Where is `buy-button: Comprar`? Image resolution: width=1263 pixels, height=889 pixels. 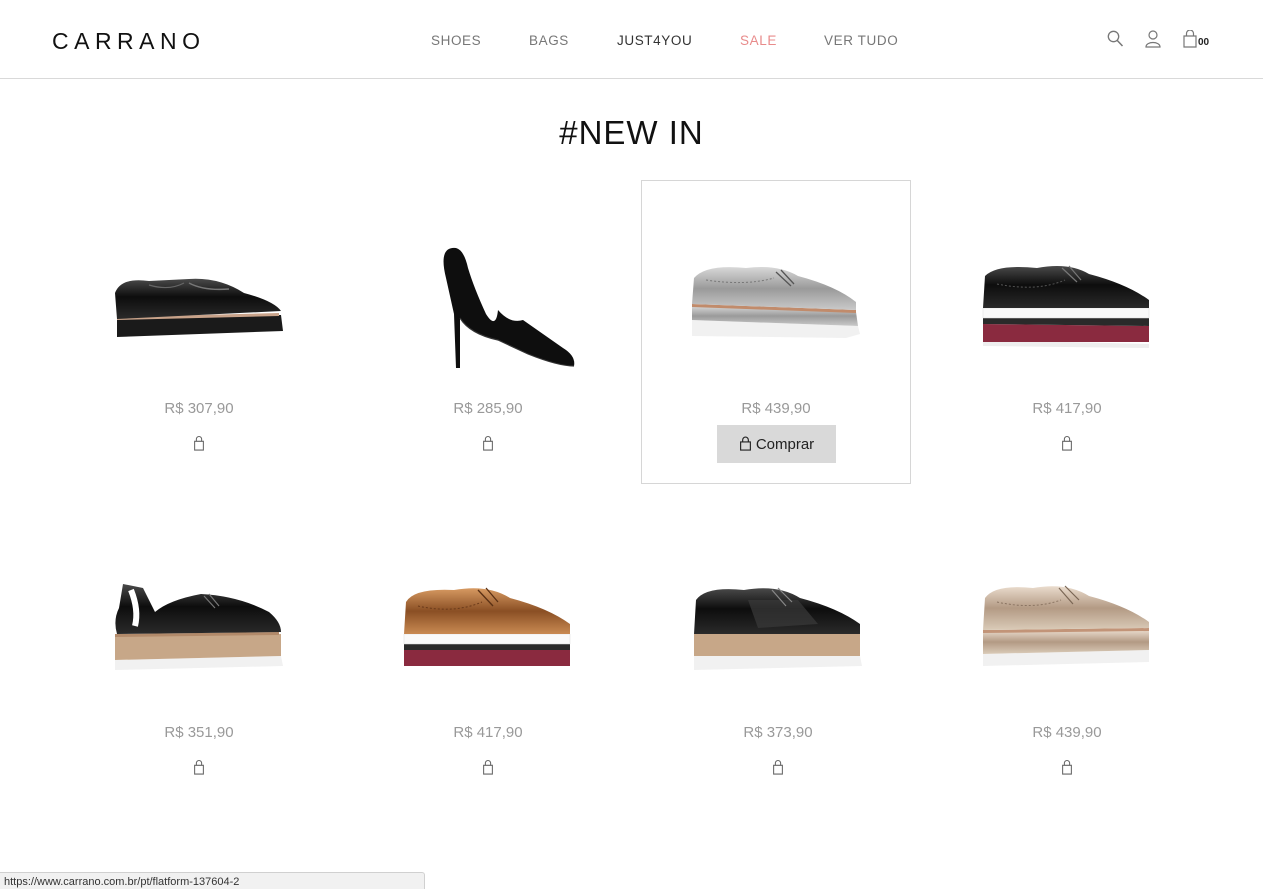
buy-button: Comprar is located at coordinates (776, 444).